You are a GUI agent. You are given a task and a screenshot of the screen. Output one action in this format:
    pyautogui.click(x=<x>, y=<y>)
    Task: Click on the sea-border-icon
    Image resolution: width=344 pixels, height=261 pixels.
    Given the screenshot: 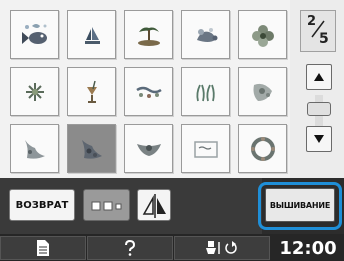 What is the action you would take?
    pyautogui.click(x=148, y=92)
    